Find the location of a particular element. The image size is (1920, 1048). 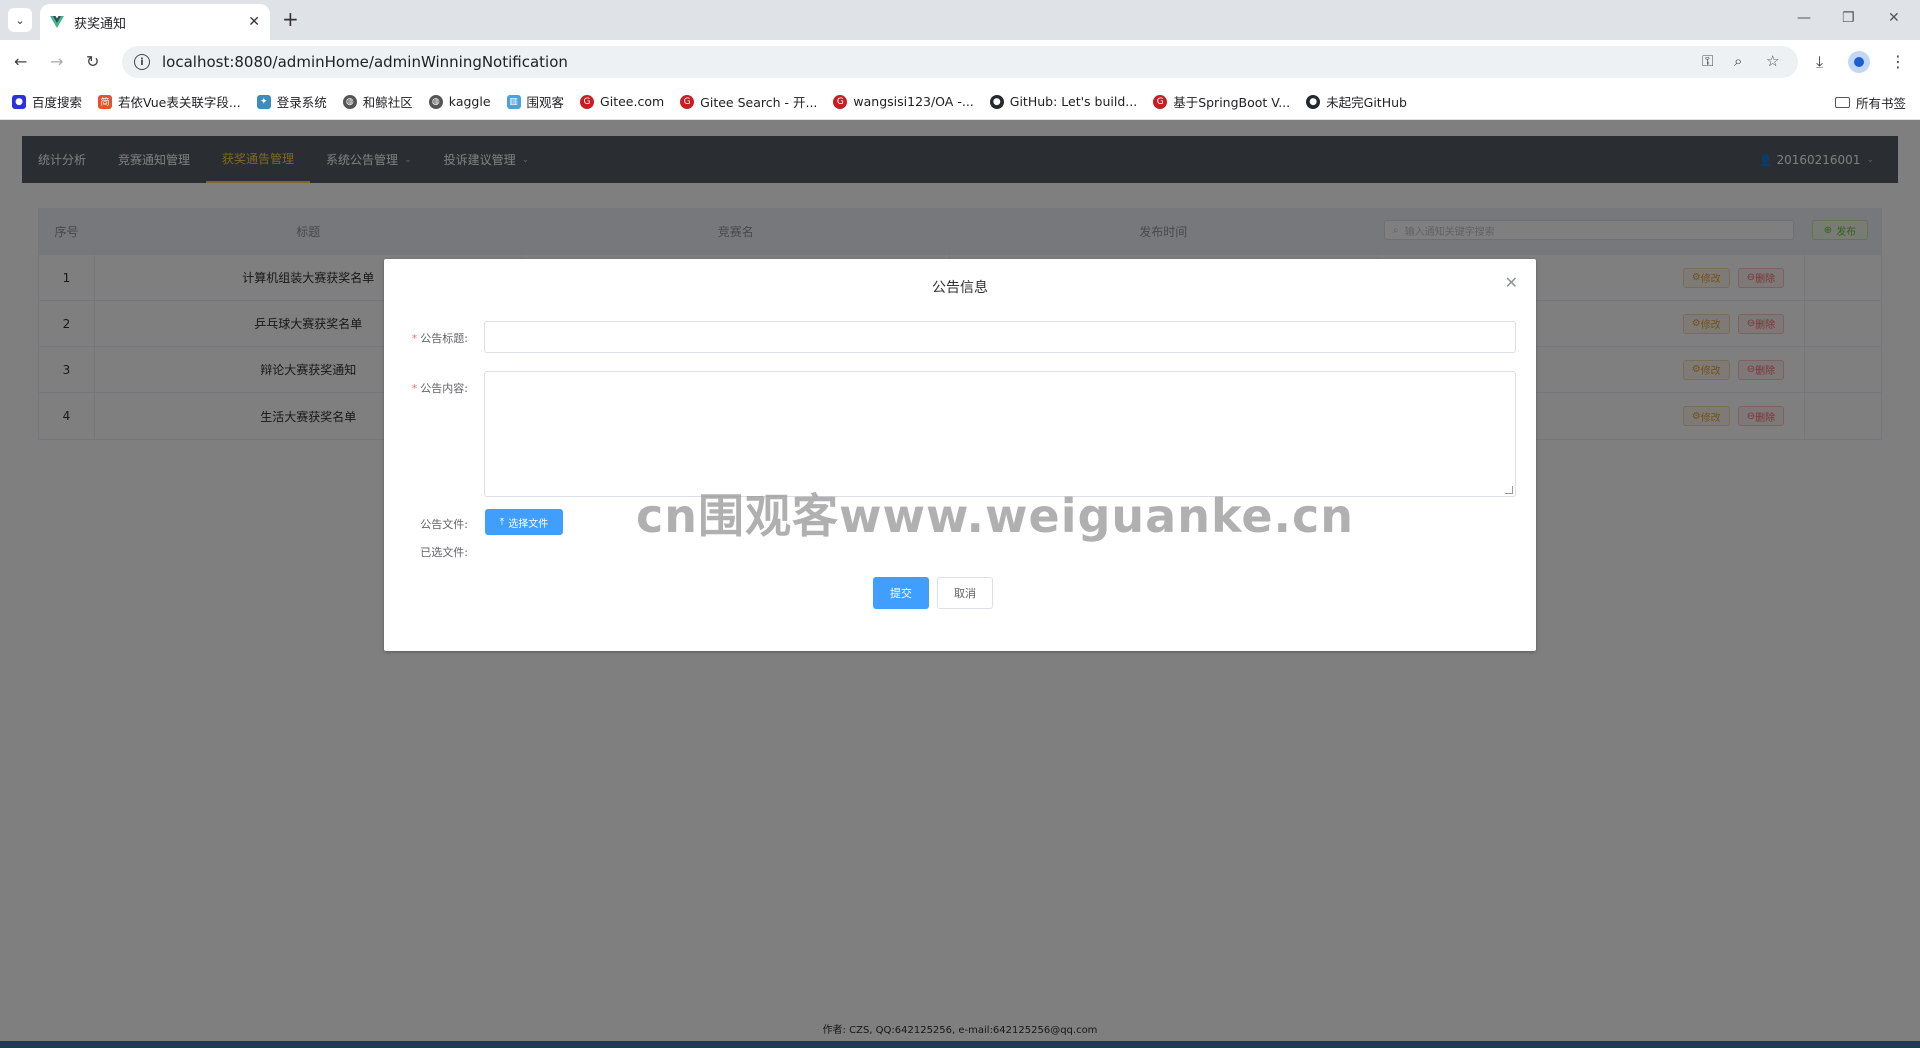

bookmark-item: ◍ kaggle is located at coordinates (459, 101).